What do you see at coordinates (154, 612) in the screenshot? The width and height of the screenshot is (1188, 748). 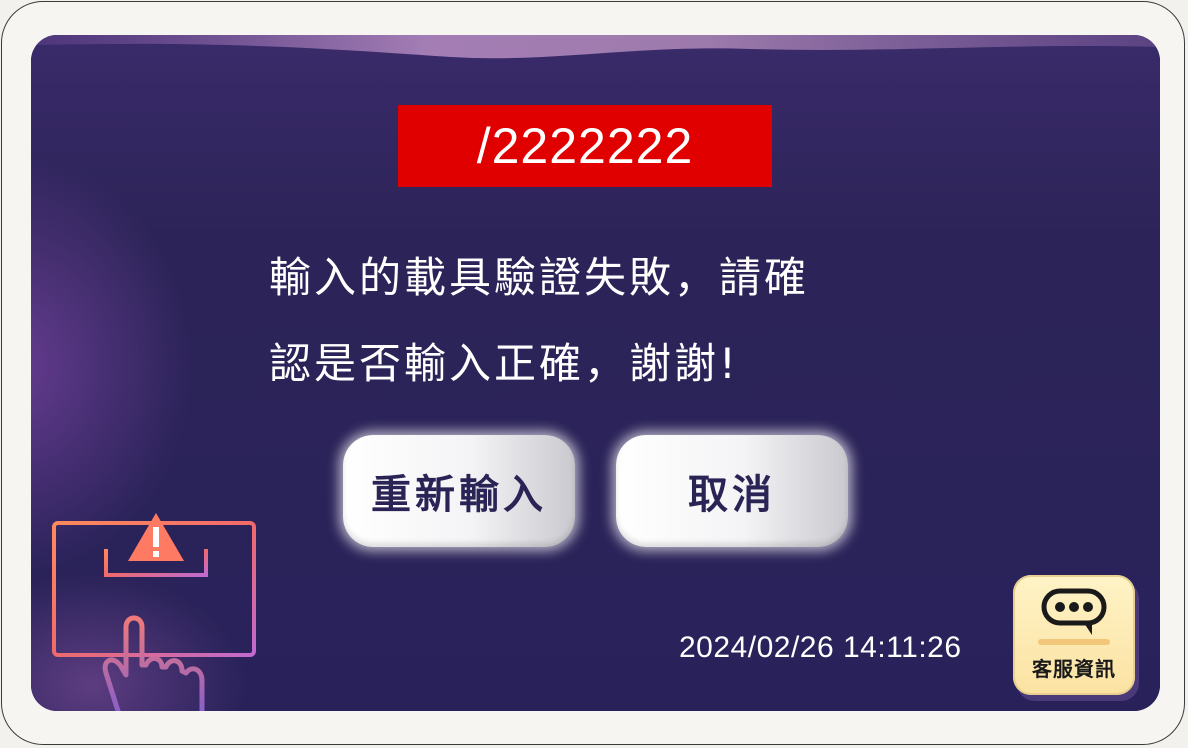 I see `warning-keyboard-touch-icon` at bounding box center [154, 612].